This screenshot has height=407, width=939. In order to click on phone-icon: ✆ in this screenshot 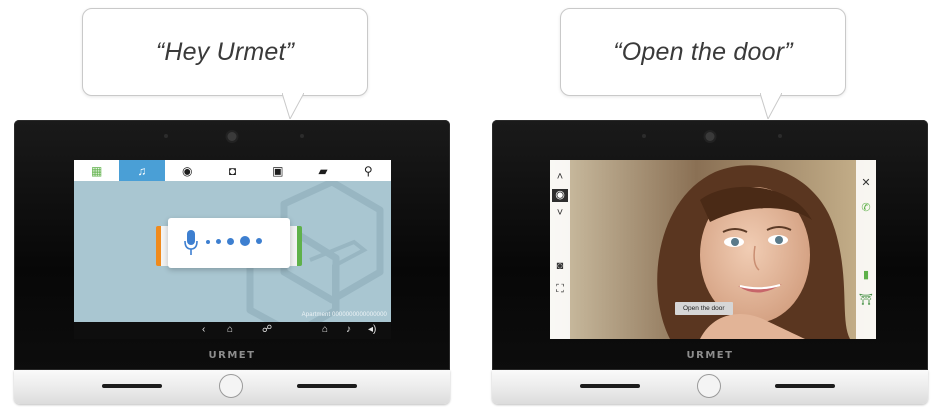, I will do `click(865, 208)`.